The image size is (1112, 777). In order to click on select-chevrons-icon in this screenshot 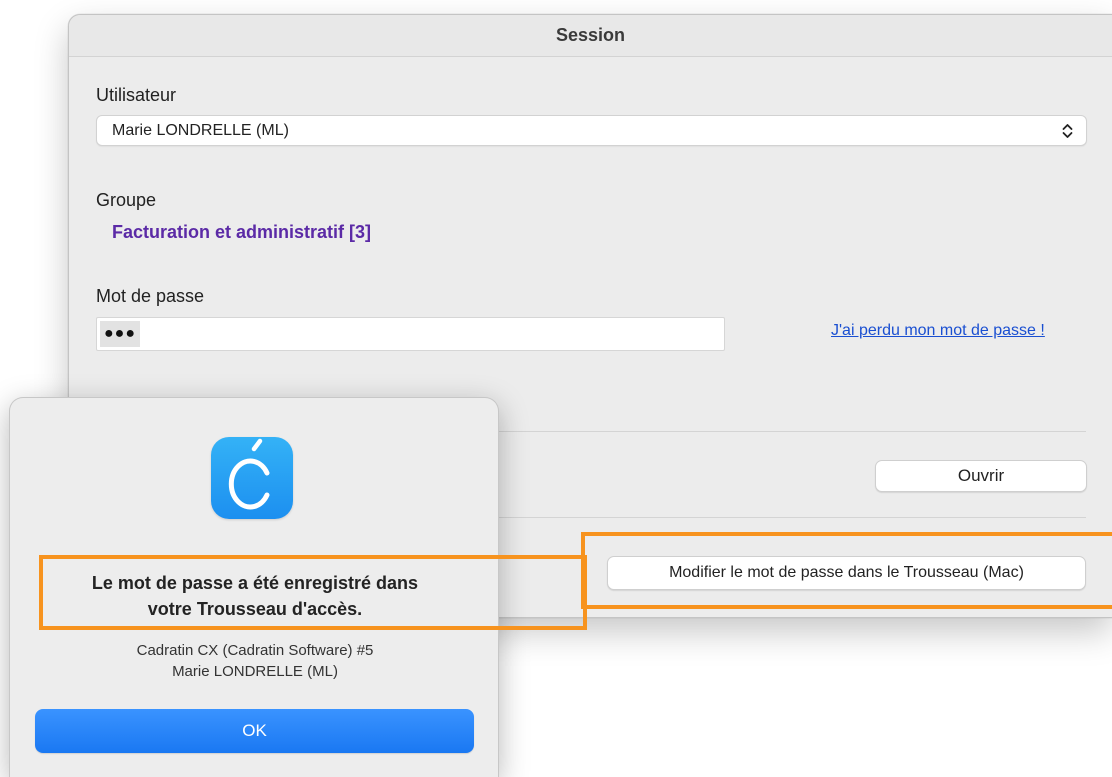, I will do `click(1067, 131)`.